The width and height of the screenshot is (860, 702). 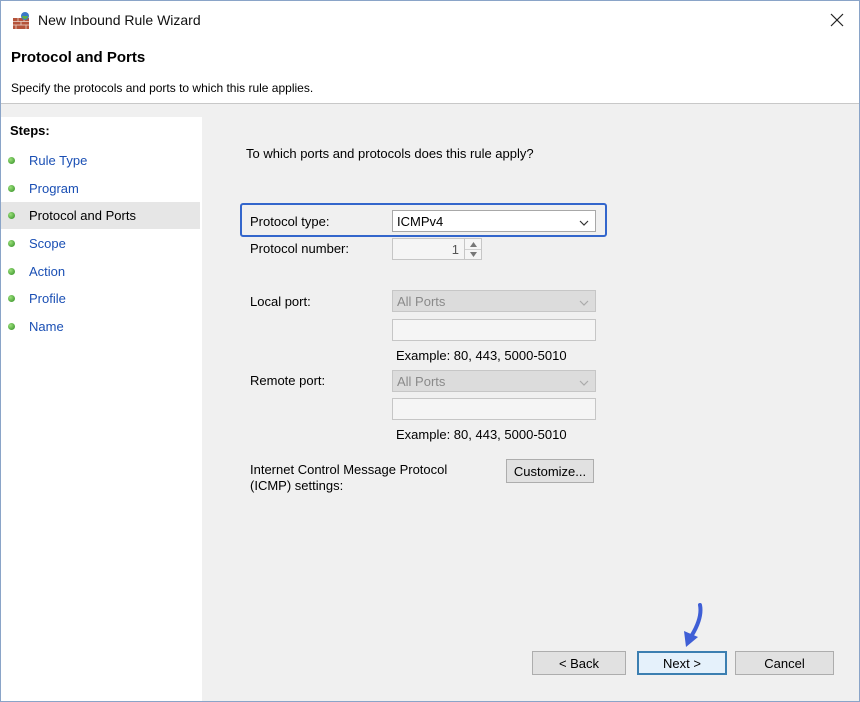 What do you see at coordinates (494, 409) in the screenshot?
I see `remote-port-input` at bounding box center [494, 409].